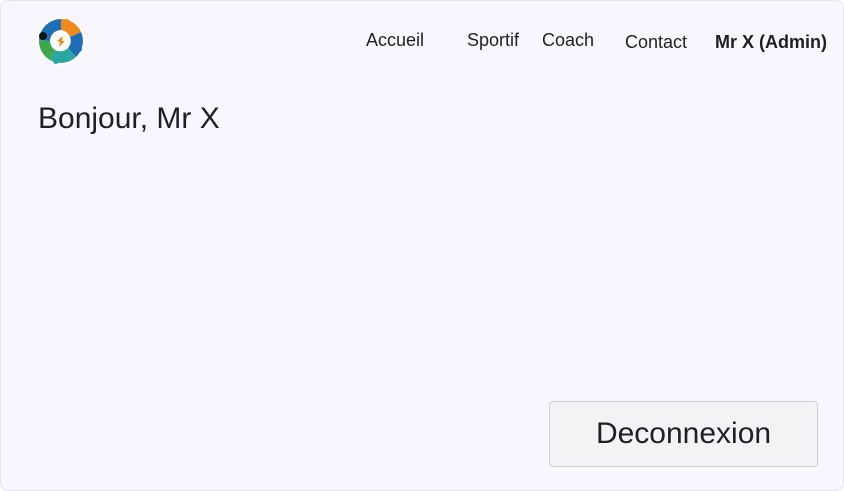 The height and width of the screenshot is (491, 844). I want to click on nav-sportif: Sportif, so click(493, 40).